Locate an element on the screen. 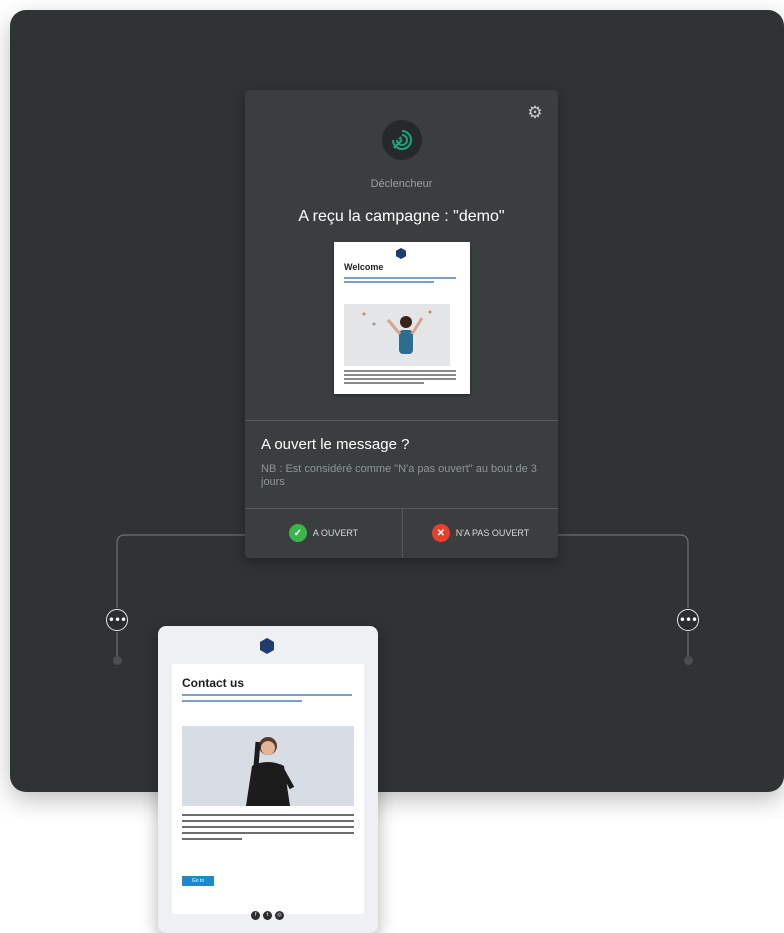  email-heading: Welcome is located at coordinates (364, 267).